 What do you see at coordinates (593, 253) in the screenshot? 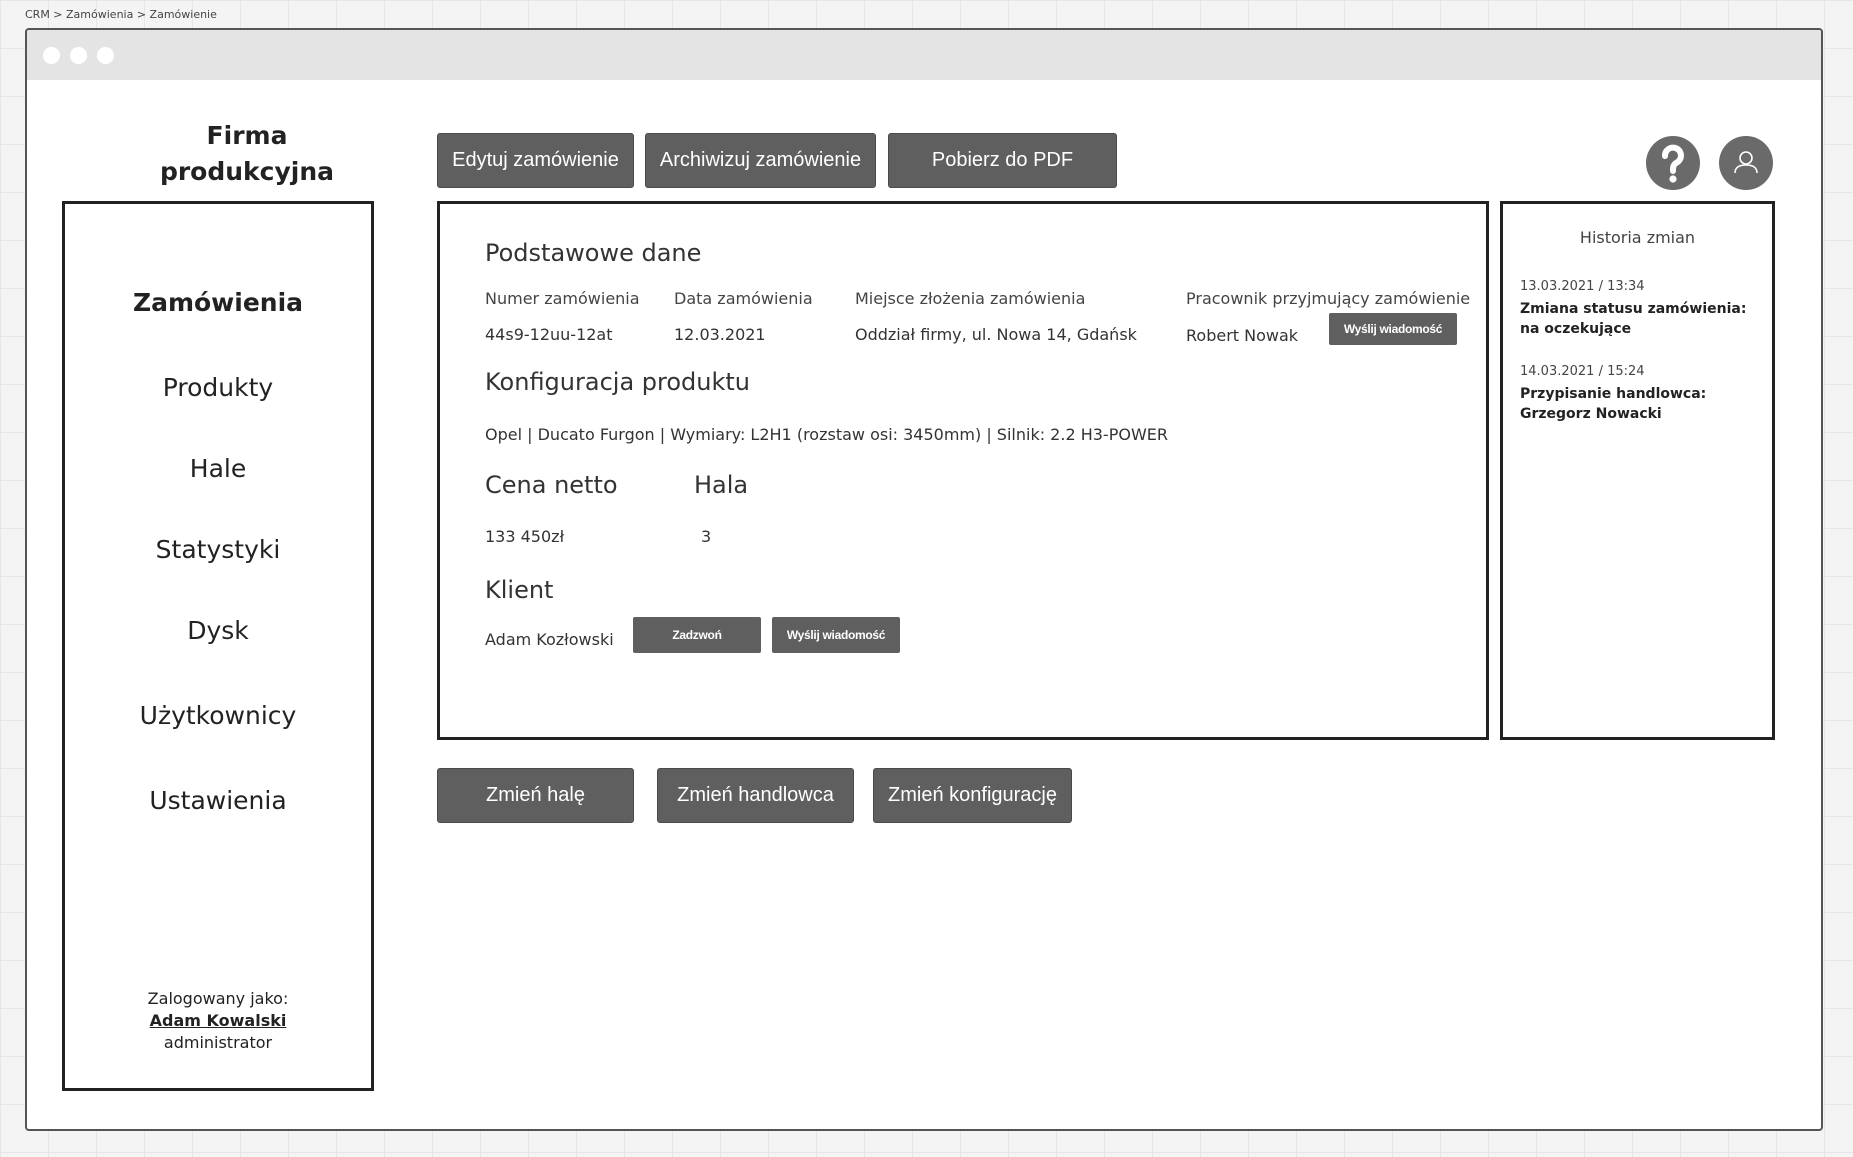
I see `basic-data-heading: Podstawowe dane` at bounding box center [593, 253].